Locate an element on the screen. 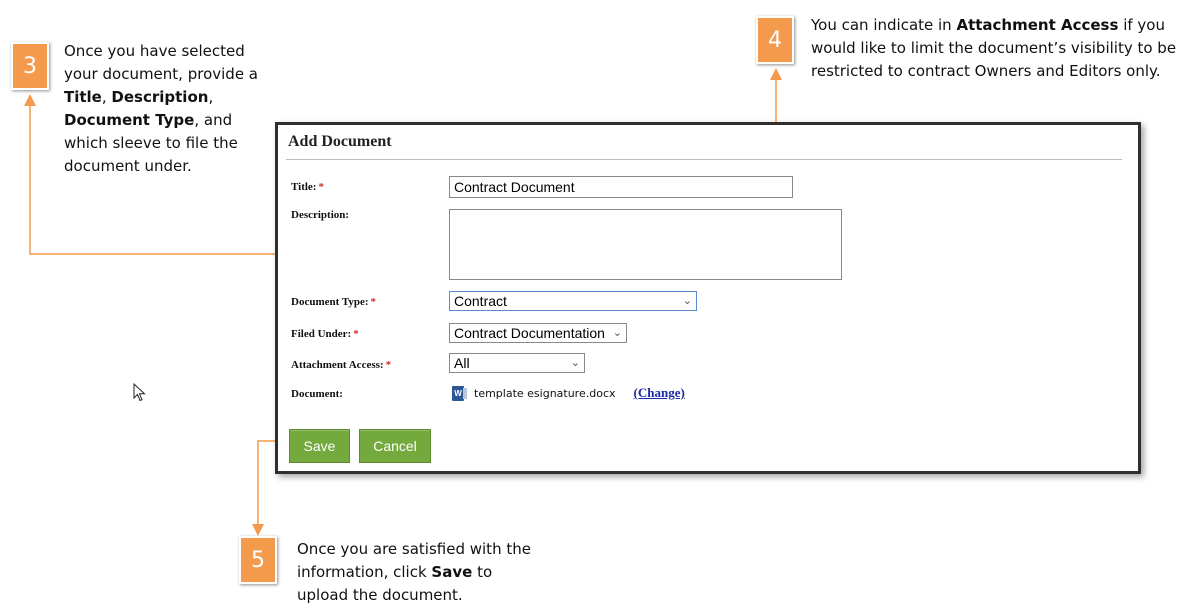 The width and height of the screenshot is (1192, 616). filed-under-select: Contract Documentation ⌄ is located at coordinates (538, 333).